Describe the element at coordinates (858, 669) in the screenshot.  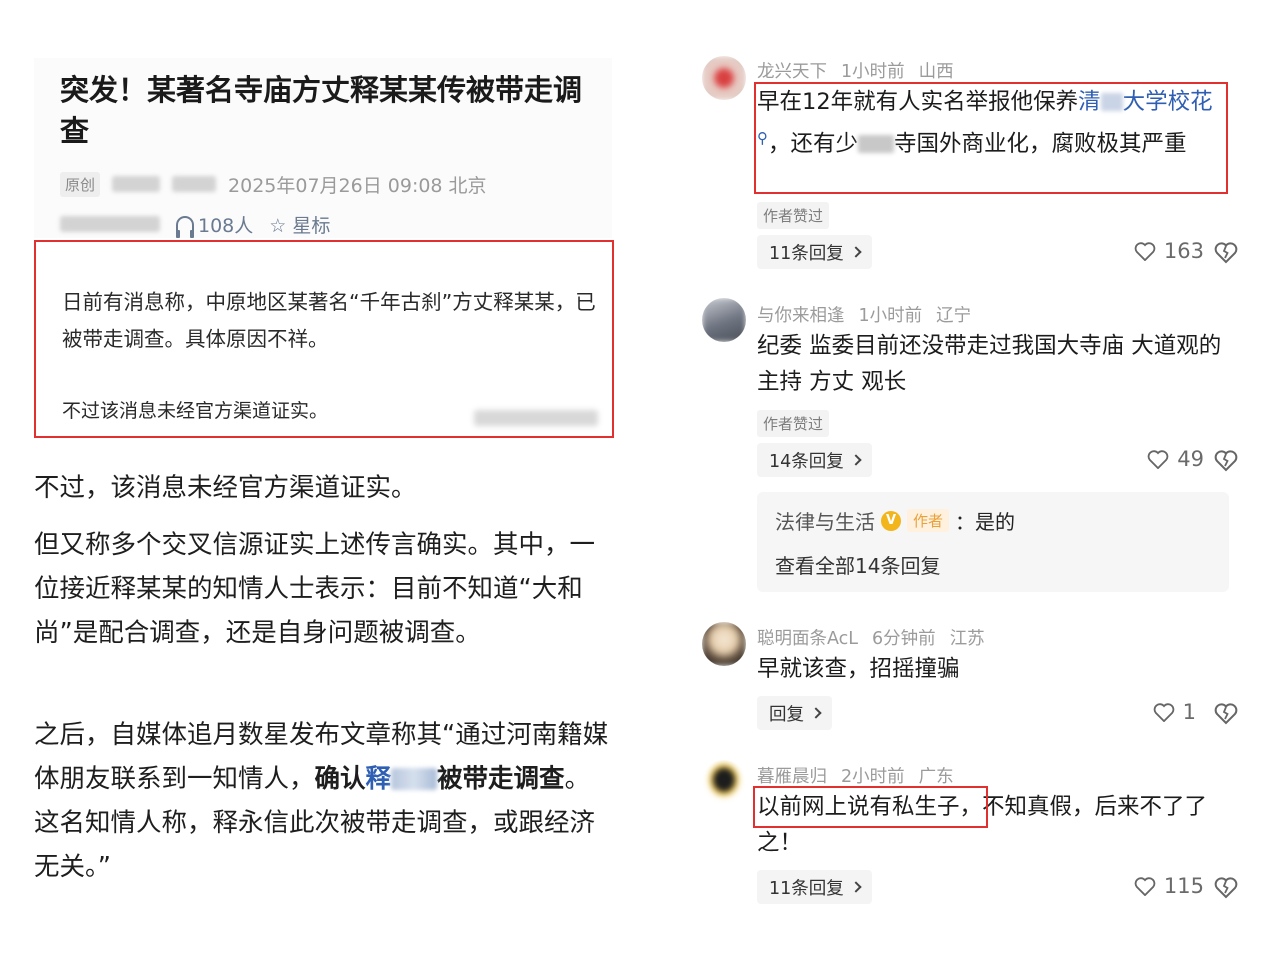
I see `comment-text: 早就该查，招摇撞骗` at that location.